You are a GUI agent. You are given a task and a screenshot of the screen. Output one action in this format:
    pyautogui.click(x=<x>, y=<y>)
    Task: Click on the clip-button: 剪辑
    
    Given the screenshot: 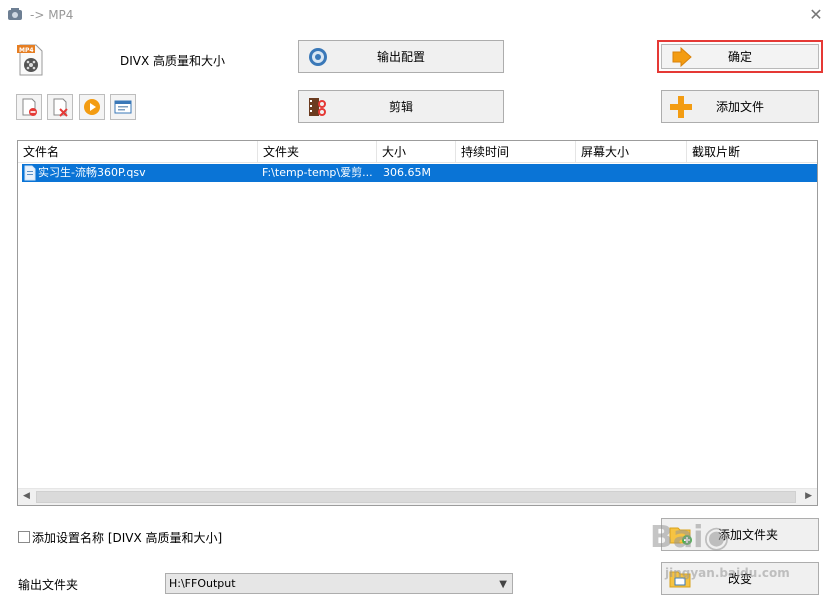 What is the action you would take?
    pyautogui.click(x=401, y=106)
    